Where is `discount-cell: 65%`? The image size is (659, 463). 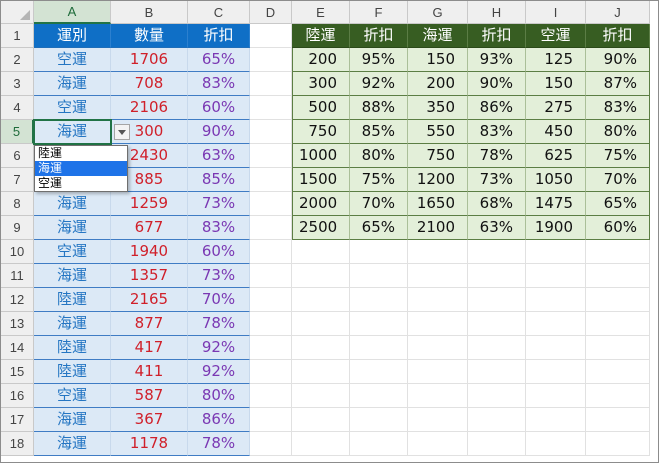
discount-cell: 65% is located at coordinates (219, 60).